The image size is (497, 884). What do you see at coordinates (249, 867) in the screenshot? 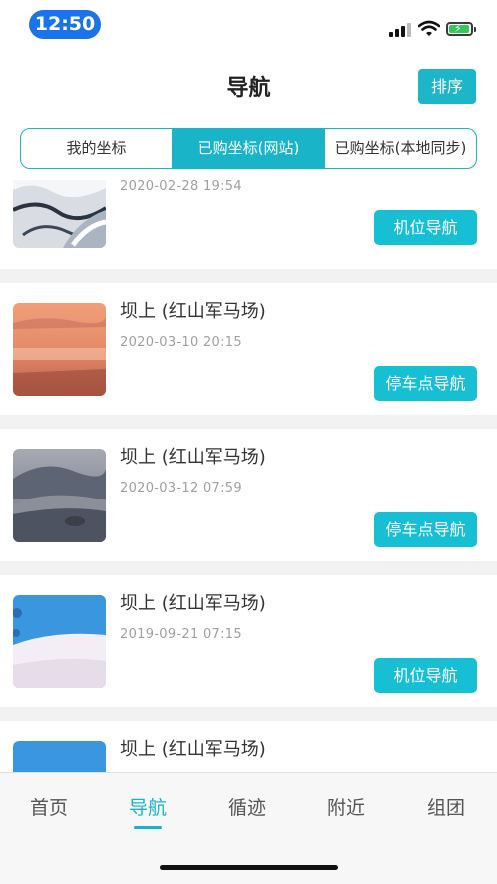
I see `home-indicator` at bounding box center [249, 867].